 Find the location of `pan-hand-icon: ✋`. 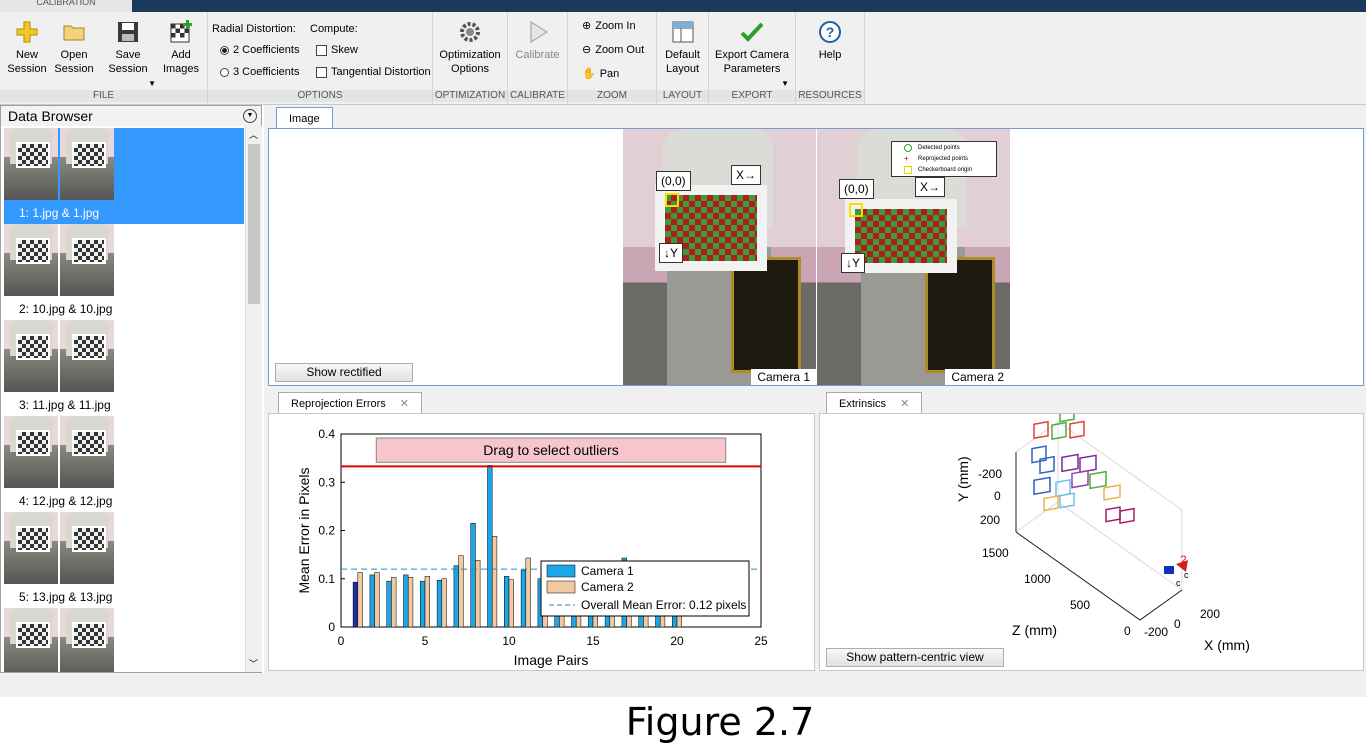

pan-hand-icon: ✋ is located at coordinates (589, 74).